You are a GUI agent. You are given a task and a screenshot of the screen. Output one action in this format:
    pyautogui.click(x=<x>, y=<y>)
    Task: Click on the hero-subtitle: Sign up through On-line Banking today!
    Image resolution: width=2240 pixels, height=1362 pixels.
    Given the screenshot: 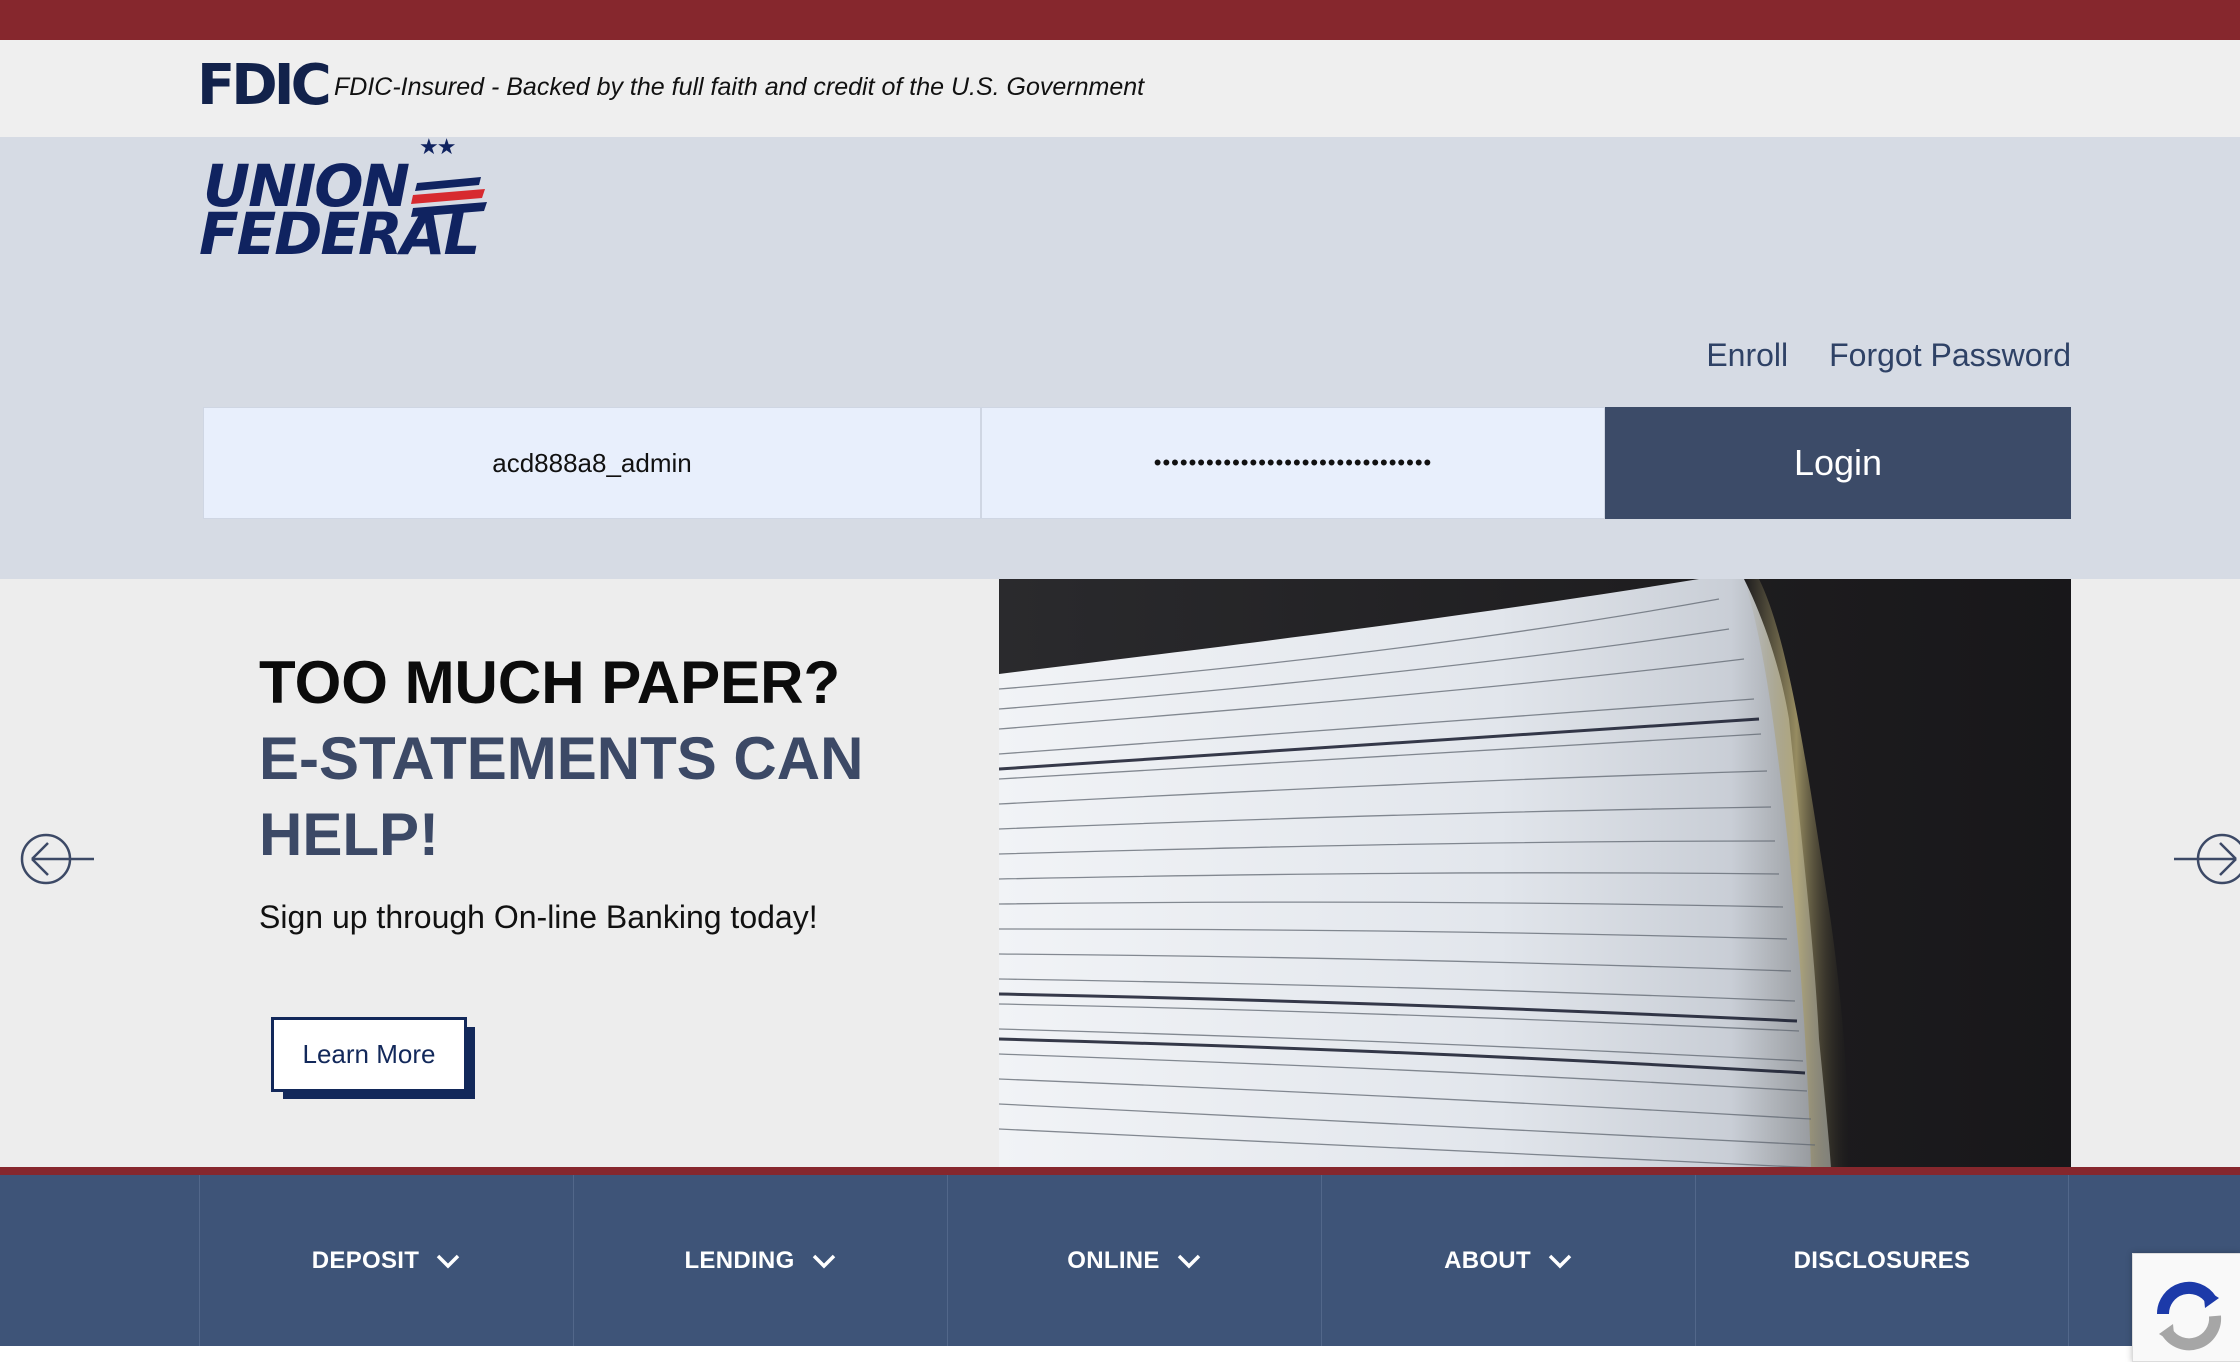 What is the action you would take?
    pyautogui.click(x=538, y=917)
    